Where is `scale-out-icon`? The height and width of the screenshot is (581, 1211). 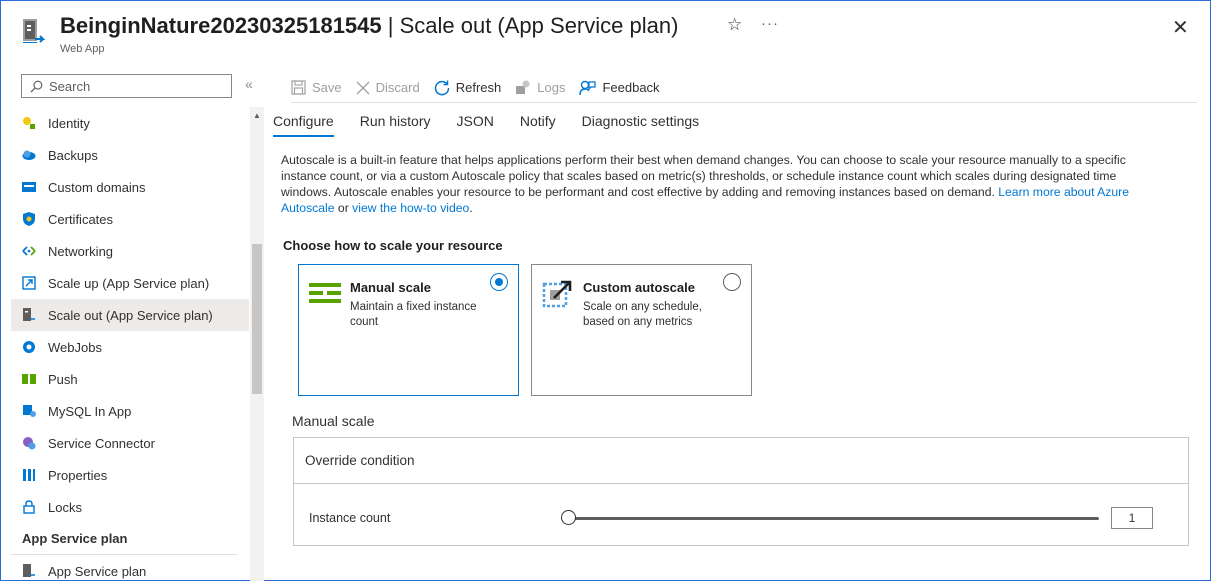 scale-out-icon is located at coordinates (29, 315).